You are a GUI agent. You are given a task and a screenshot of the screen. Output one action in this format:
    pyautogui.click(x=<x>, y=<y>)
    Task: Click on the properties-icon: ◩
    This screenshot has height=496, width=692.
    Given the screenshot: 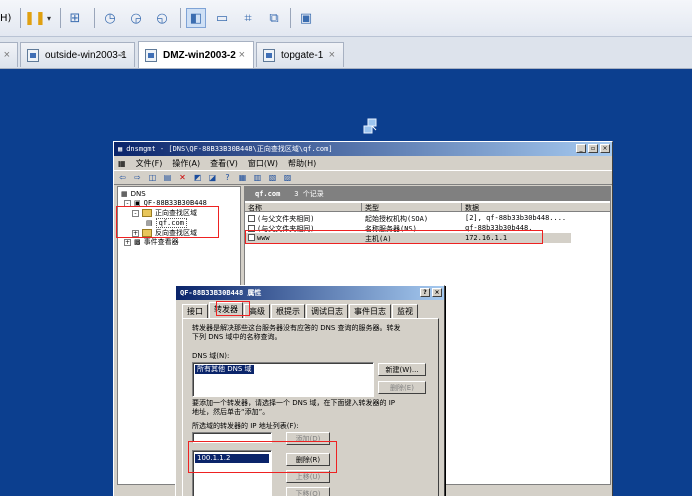 What is the action you would take?
    pyautogui.click(x=197, y=177)
    